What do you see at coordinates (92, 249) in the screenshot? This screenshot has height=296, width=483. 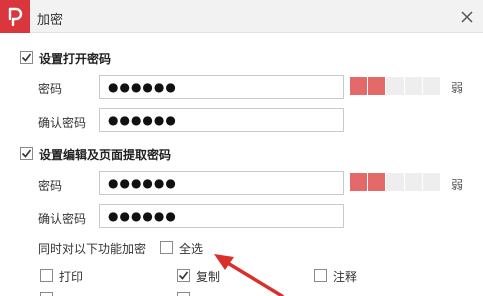 I see `permissions-intro-label: 同时对以下功能加密` at bounding box center [92, 249].